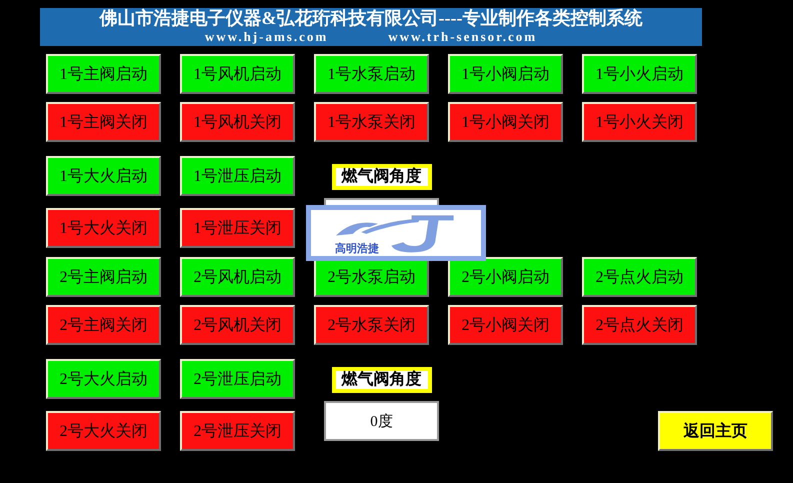 The image size is (793, 483). What do you see at coordinates (237, 277) in the screenshot?
I see `control-button: 2号风机启动` at bounding box center [237, 277].